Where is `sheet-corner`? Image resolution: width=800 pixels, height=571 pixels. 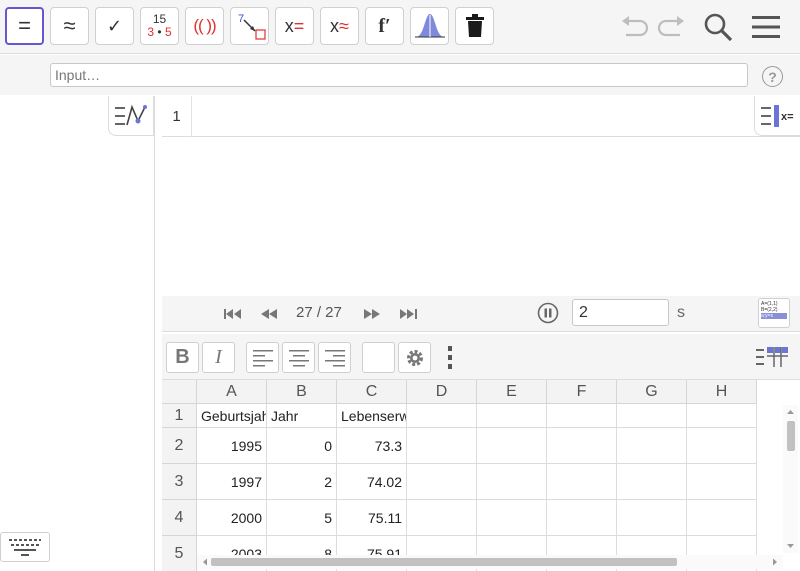
sheet-corner is located at coordinates (179, 392).